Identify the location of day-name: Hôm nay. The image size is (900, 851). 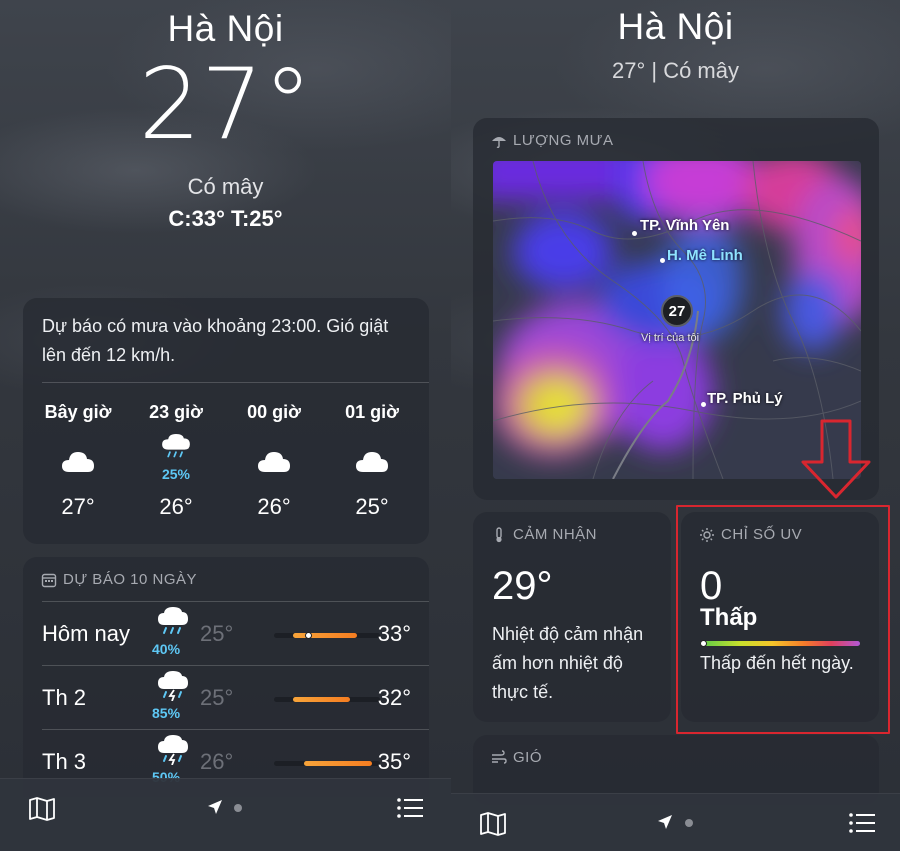
(86, 633).